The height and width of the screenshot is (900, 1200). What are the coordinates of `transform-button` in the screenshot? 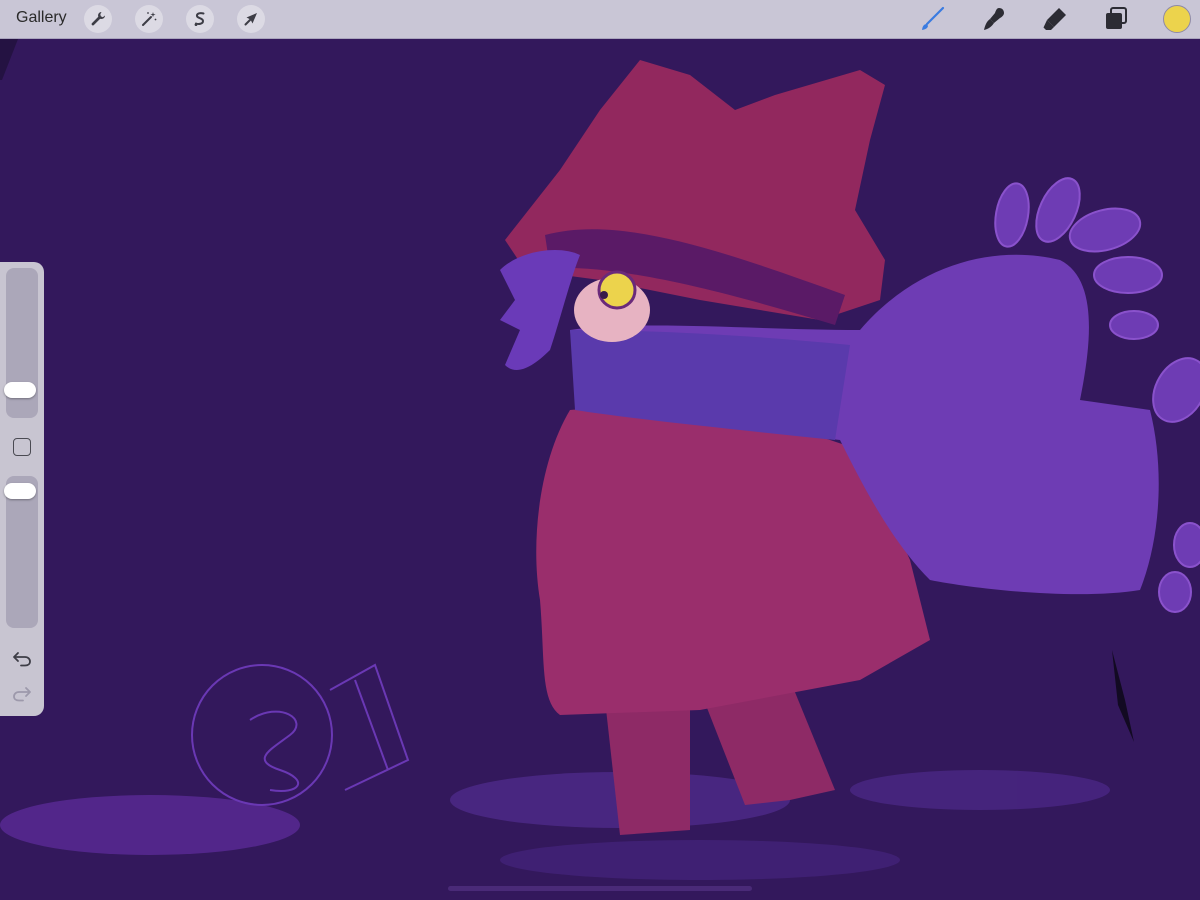 It's located at (251, 19).